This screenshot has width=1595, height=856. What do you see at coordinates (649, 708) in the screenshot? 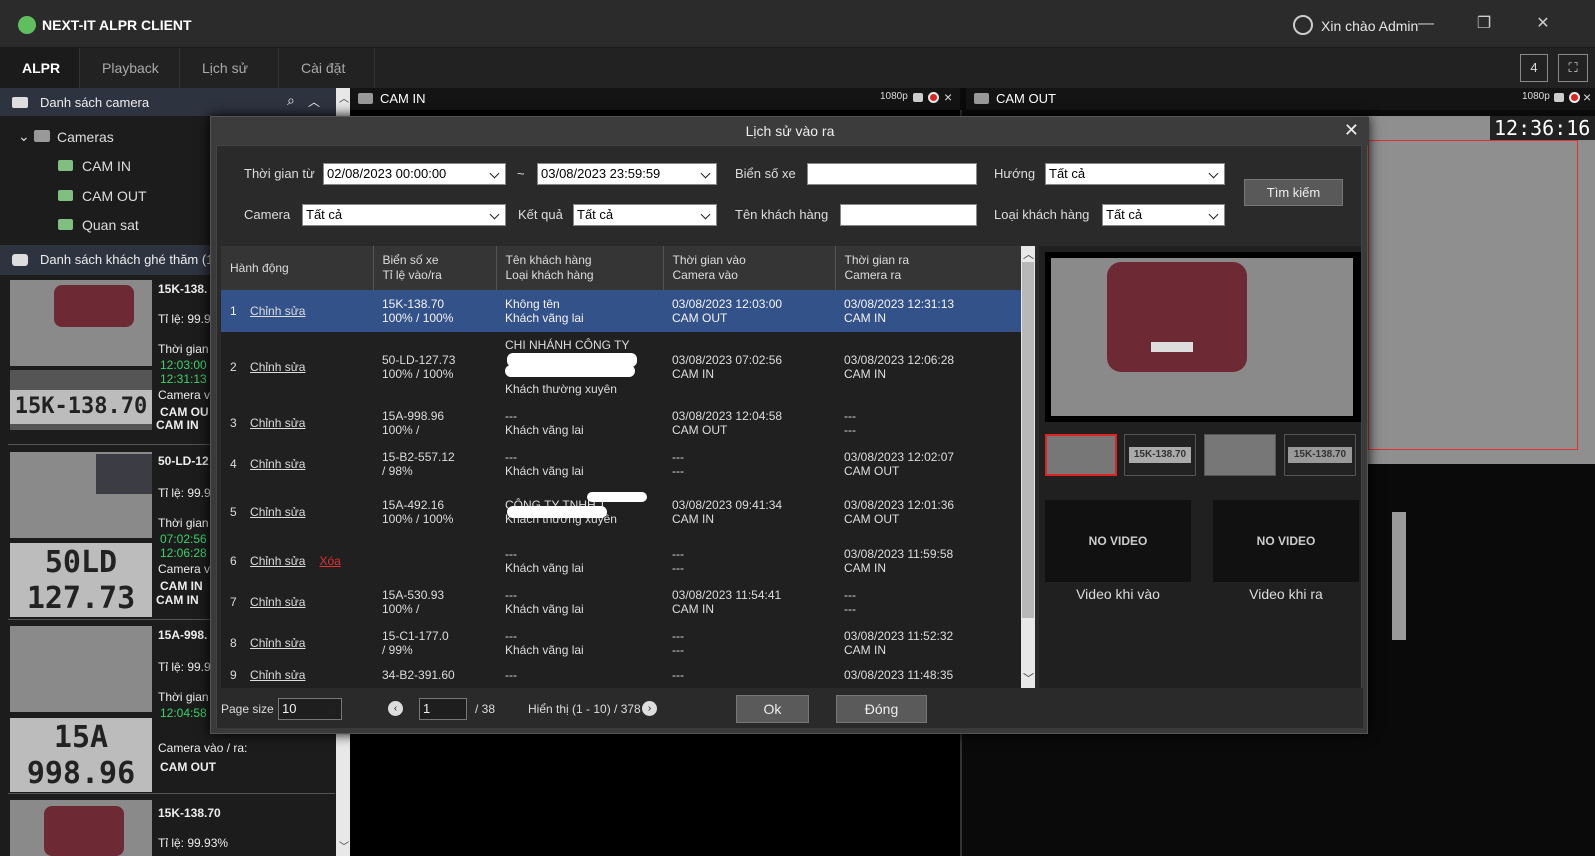
I see `next-page-icon: ›` at bounding box center [649, 708].